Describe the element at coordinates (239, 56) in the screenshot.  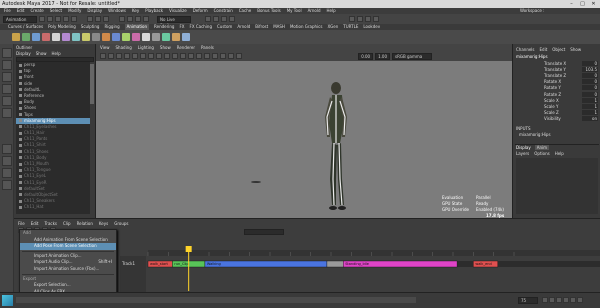
I see `film-gate-icon` at that location.